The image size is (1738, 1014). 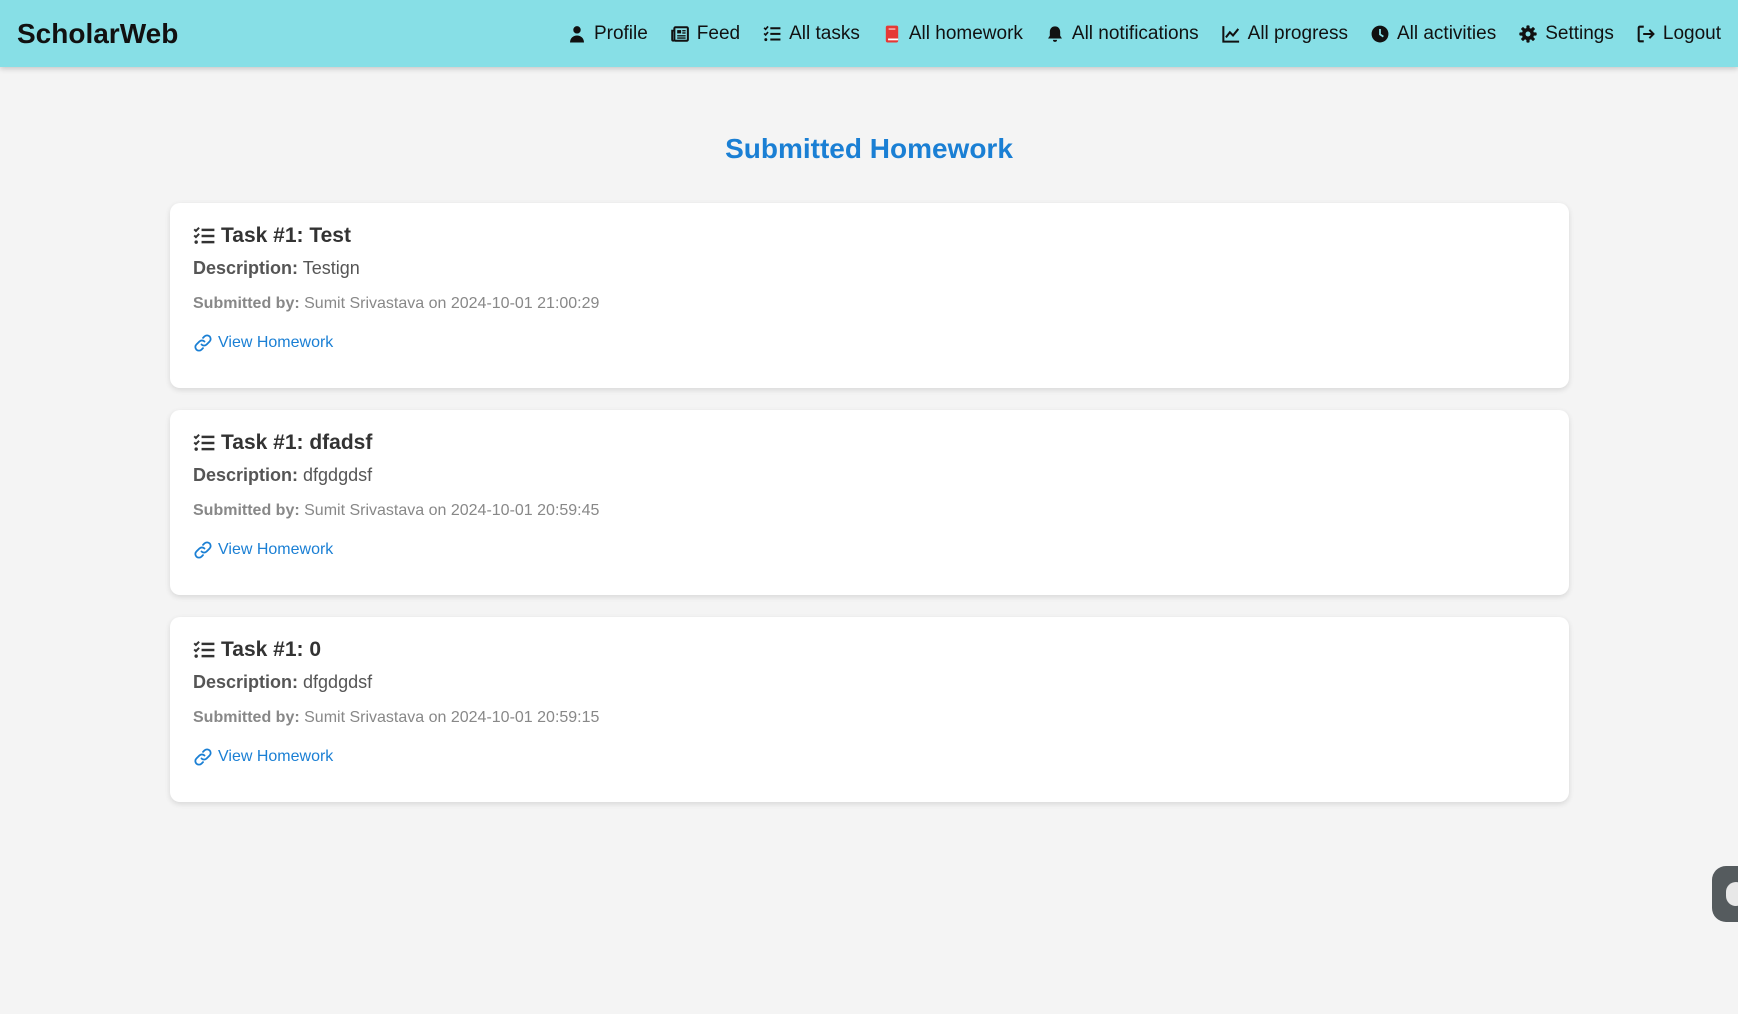 I want to click on submitted-by-value: Sumit Srivastava on 2024-10-01 21:00:29, so click(x=452, y=303).